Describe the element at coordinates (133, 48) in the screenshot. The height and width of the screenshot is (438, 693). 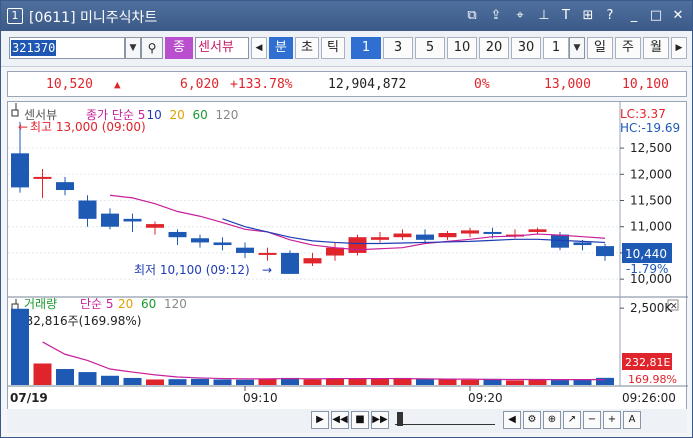
I see `code-dropdown: ▼` at that location.